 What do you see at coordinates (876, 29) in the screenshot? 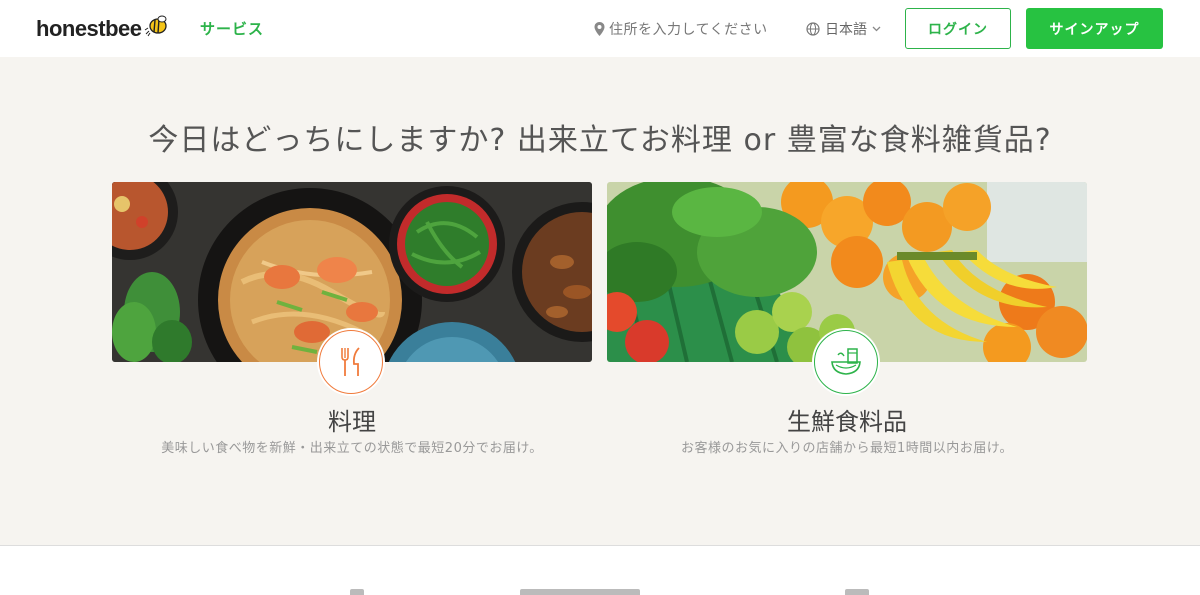
I see `chevron-down-icon` at bounding box center [876, 29].